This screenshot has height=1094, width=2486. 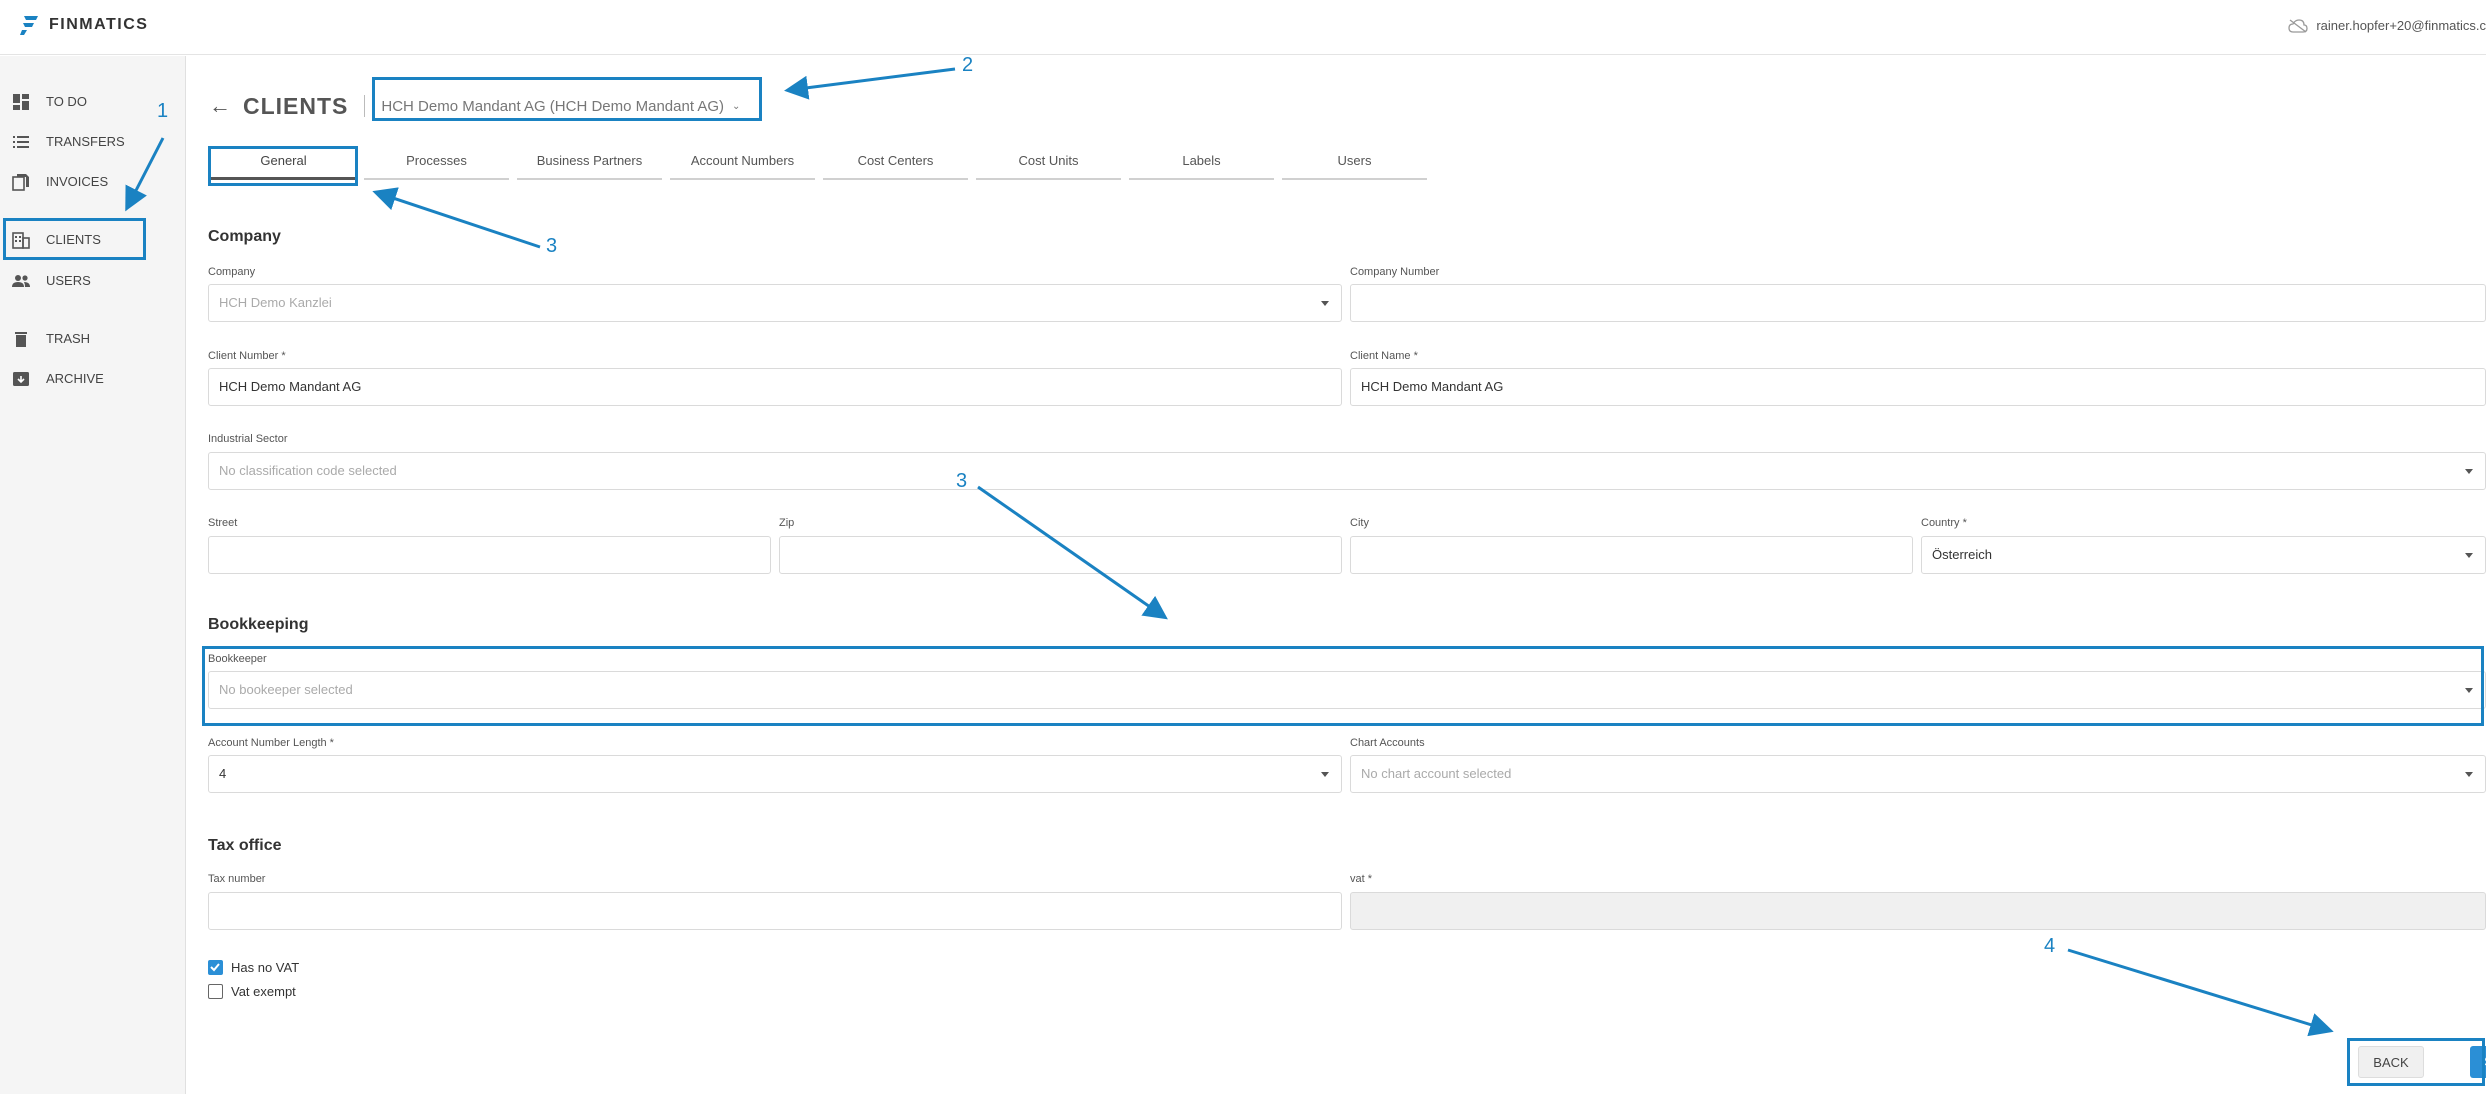 What do you see at coordinates (589, 164) in the screenshot?
I see `tab-business-partners: Business Partners` at bounding box center [589, 164].